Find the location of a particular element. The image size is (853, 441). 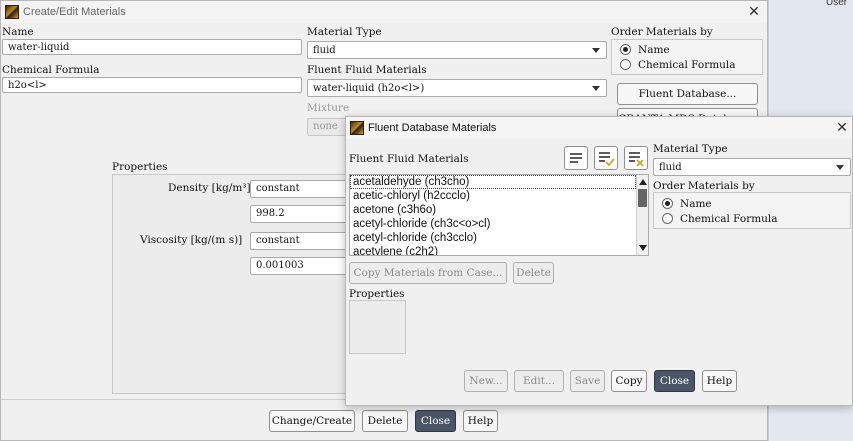

scroll-down-icon is located at coordinates (643, 248).